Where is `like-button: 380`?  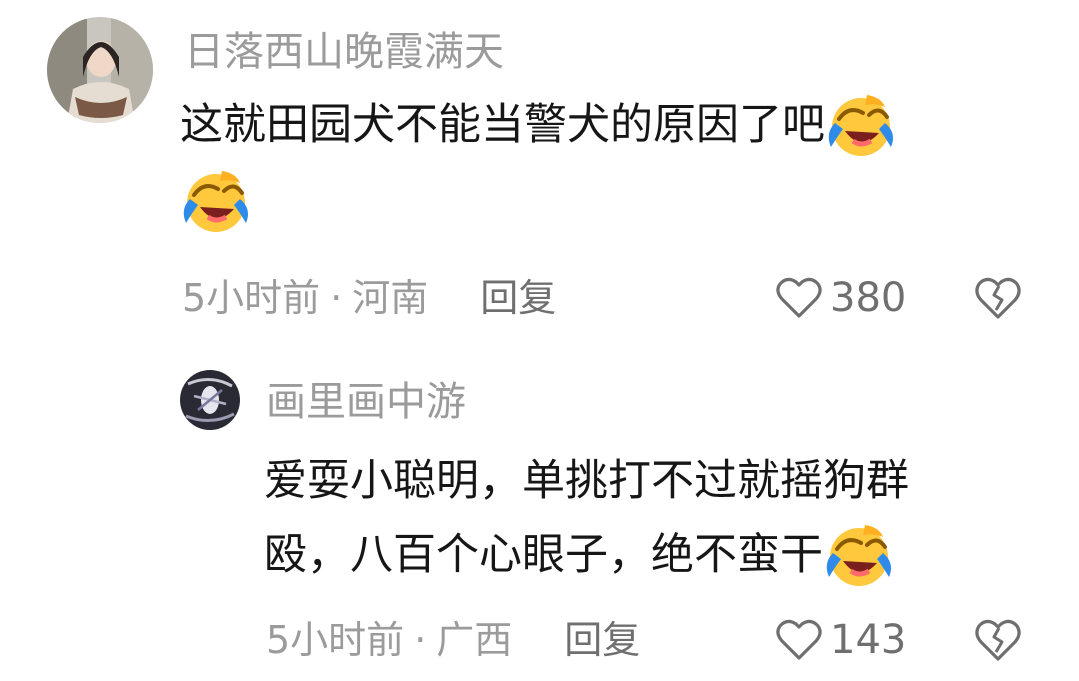 like-button: 380 is located at coordinates (841, 298).